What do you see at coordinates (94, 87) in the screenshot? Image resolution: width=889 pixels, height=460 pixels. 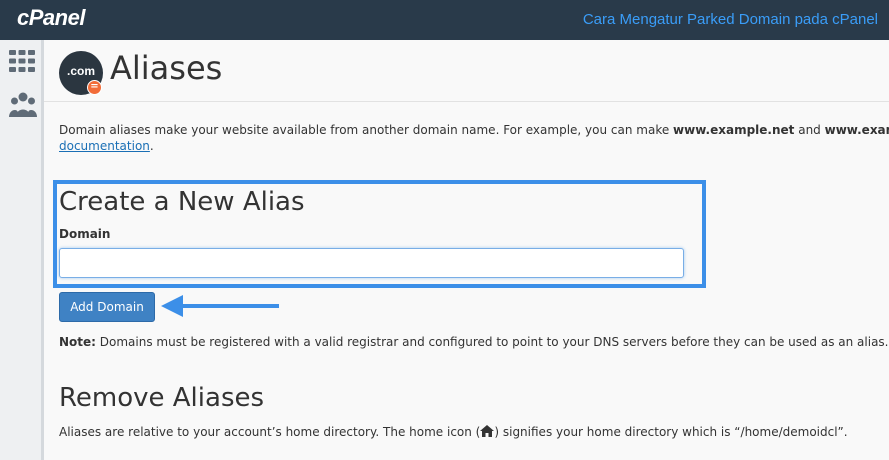 I see `feature-badge-icon: =` at bounding box center [94, 87].